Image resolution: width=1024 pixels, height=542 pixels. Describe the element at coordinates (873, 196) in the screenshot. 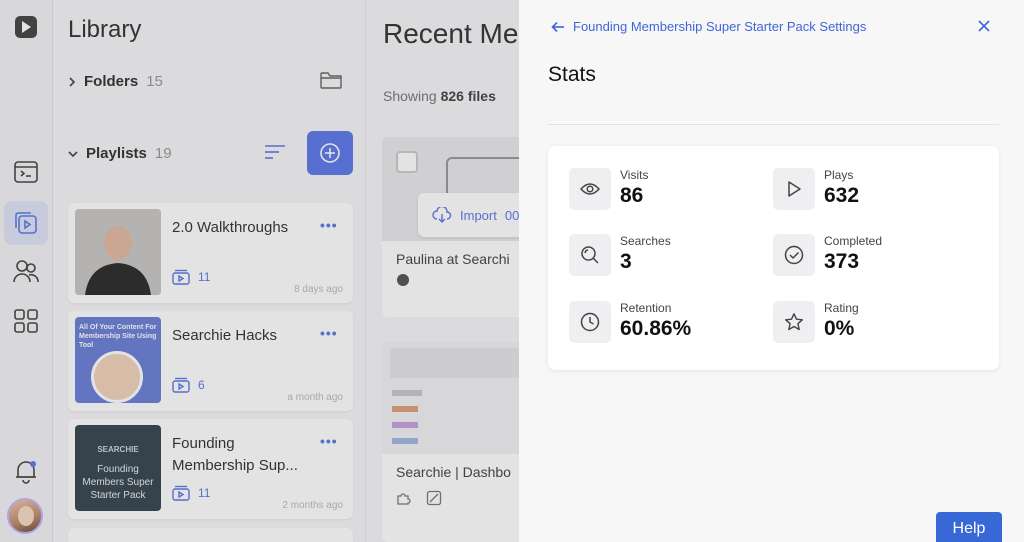

I see `stat-plays: Plays 632` at that location.